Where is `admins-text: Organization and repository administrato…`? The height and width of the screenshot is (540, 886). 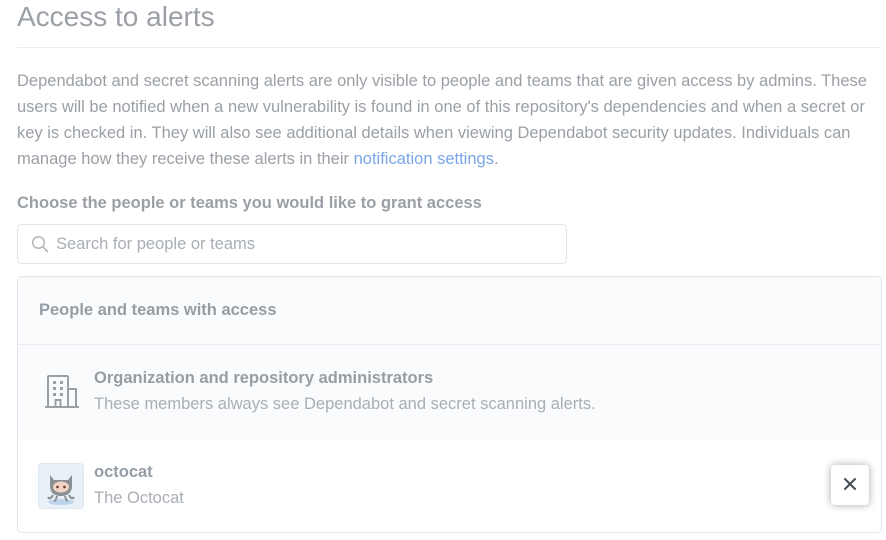
admins-text: Organization and repository administrato… is located at coordinates (345, 392).